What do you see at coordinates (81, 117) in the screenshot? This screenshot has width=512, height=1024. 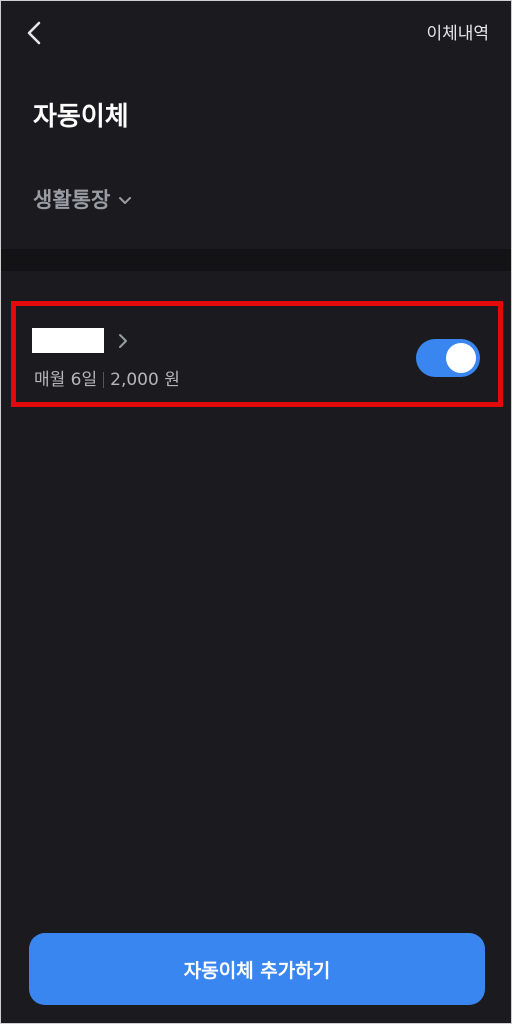 I see `page-title: 자동이체` at bounding box center [81, 117].